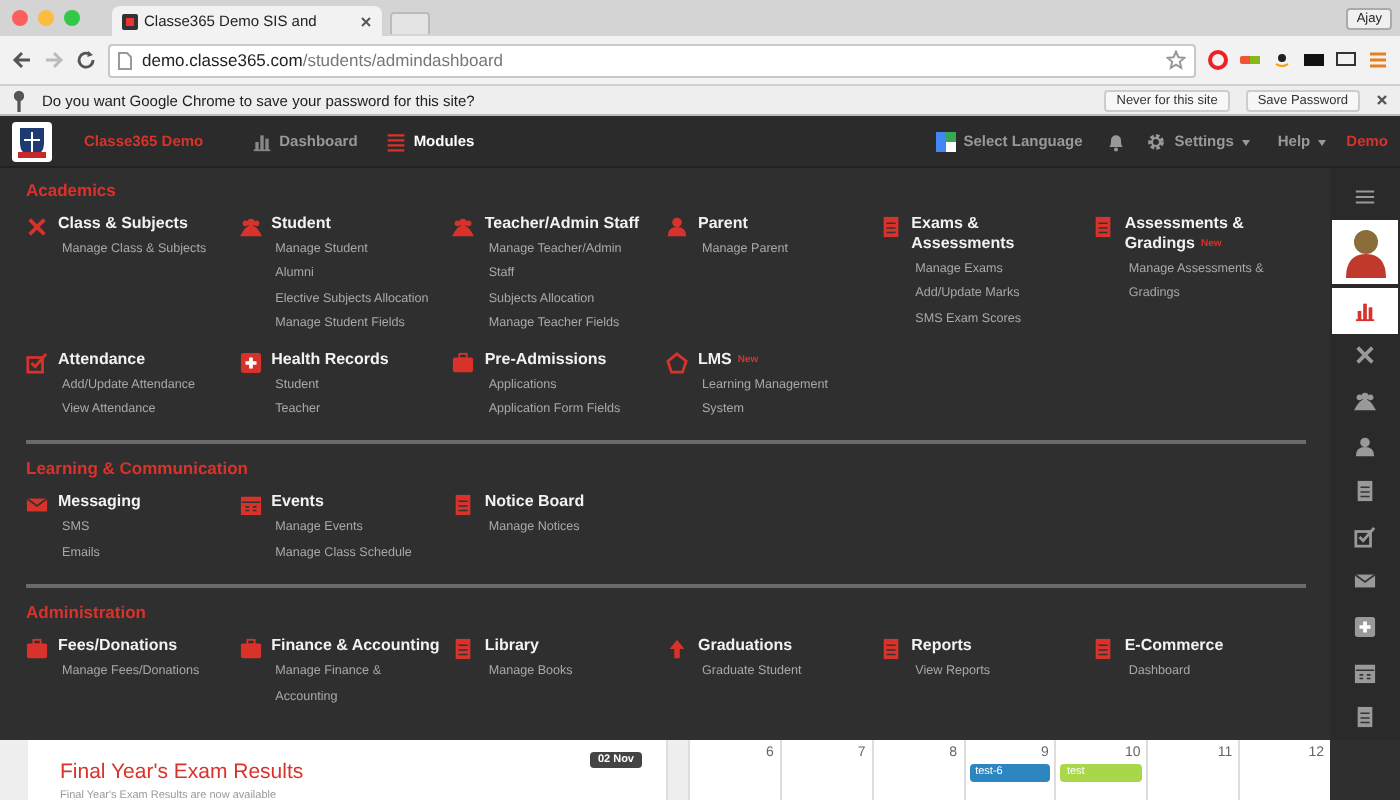  What do you see at coordinates (359, 646) in the screenshot?
I see `module-title: Finance & Accounting` at bounding box center [359, 646].